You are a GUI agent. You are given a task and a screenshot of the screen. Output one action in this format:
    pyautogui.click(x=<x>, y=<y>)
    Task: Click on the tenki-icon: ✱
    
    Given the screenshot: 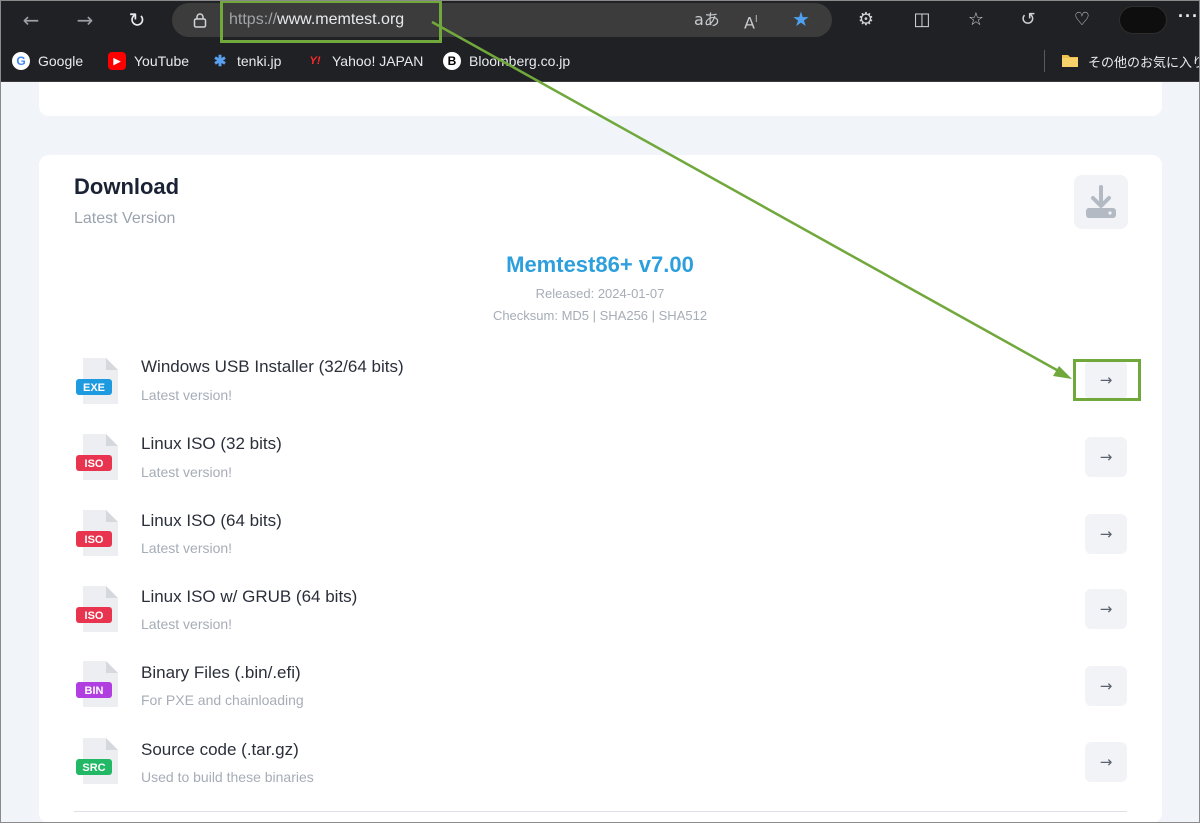 What is the action you would take?
    pyautogui.click(x=220, y=61)
    